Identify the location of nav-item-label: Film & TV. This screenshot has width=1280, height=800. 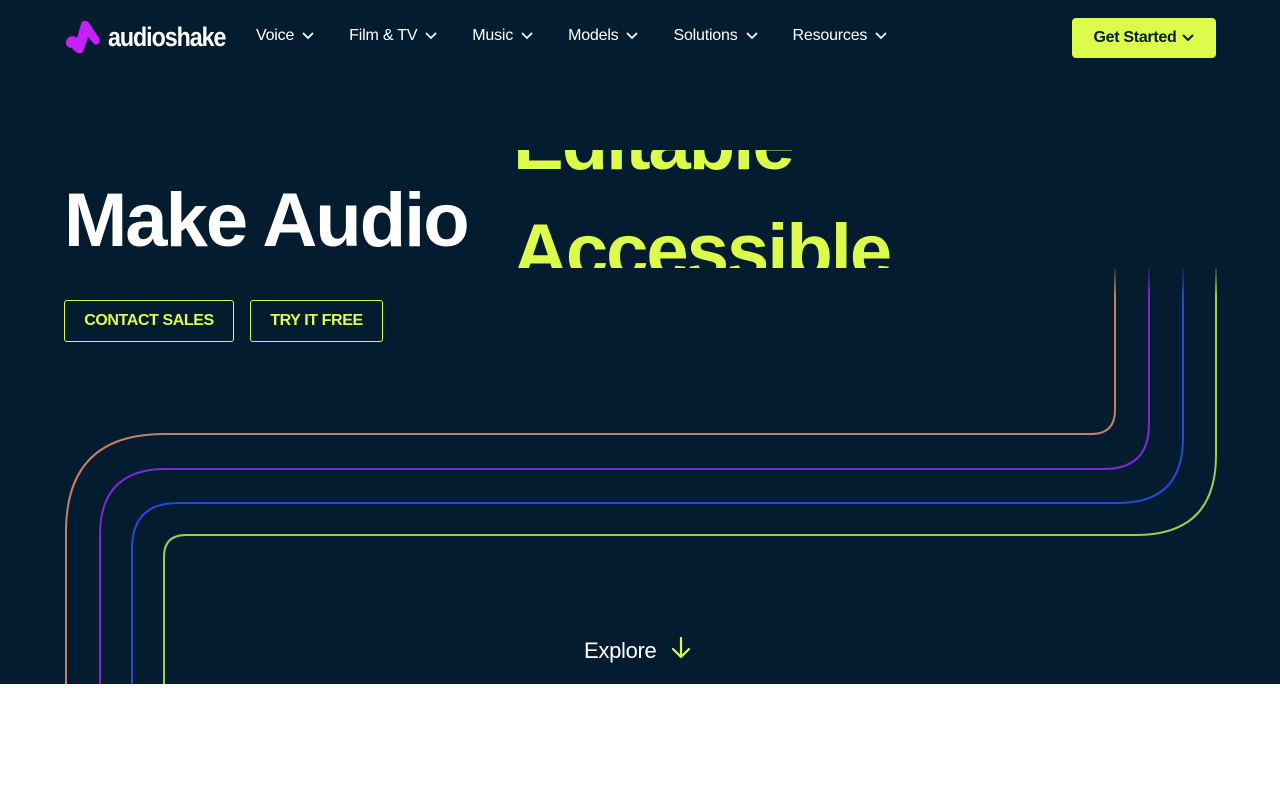
(383, 35).